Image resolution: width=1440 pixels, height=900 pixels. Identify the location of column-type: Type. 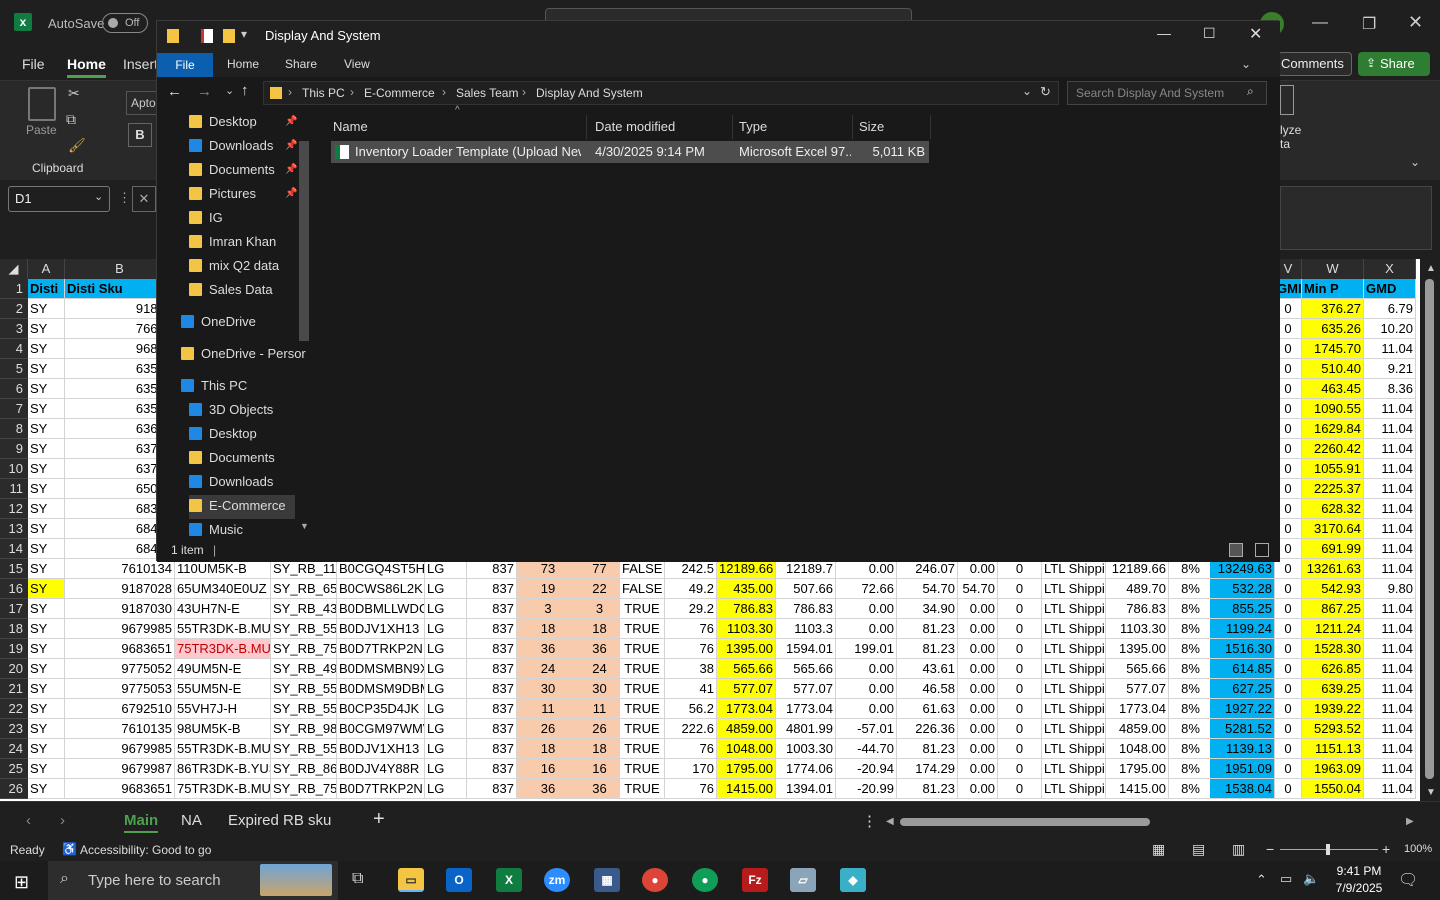
(793, 127).